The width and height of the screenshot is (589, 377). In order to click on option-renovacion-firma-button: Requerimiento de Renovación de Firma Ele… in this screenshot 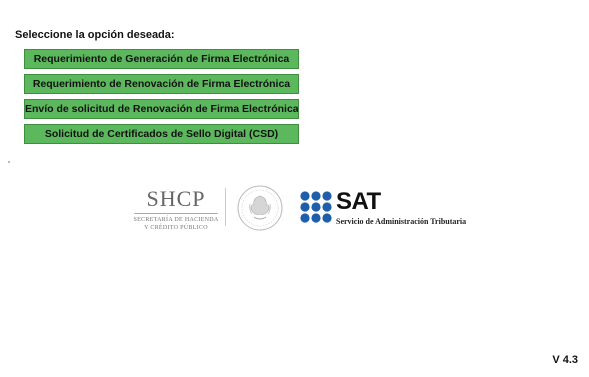, I will do `click(161, 84)`.